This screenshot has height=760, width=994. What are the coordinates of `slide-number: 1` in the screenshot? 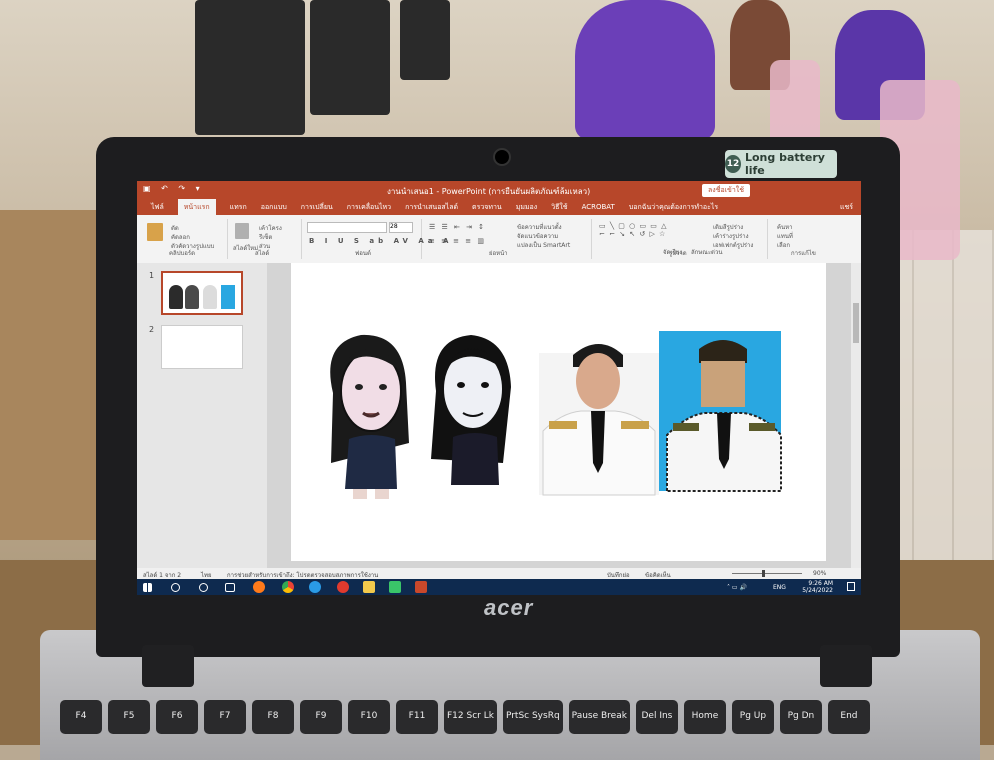 It's located at (152, 275).